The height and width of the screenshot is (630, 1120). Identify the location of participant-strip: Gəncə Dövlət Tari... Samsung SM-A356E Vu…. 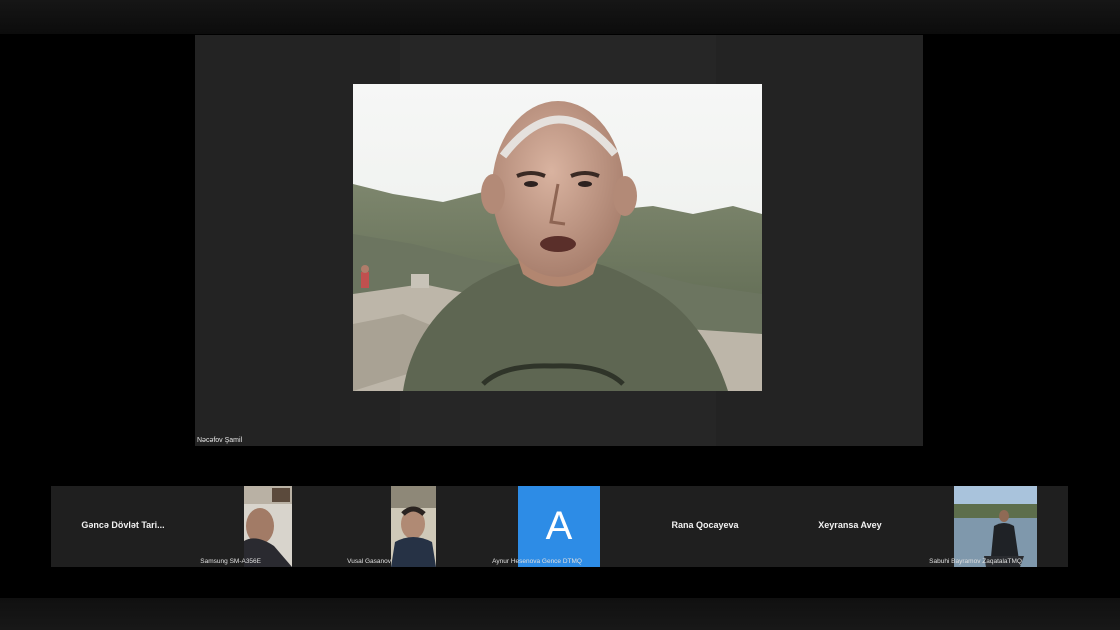
(559, 526).